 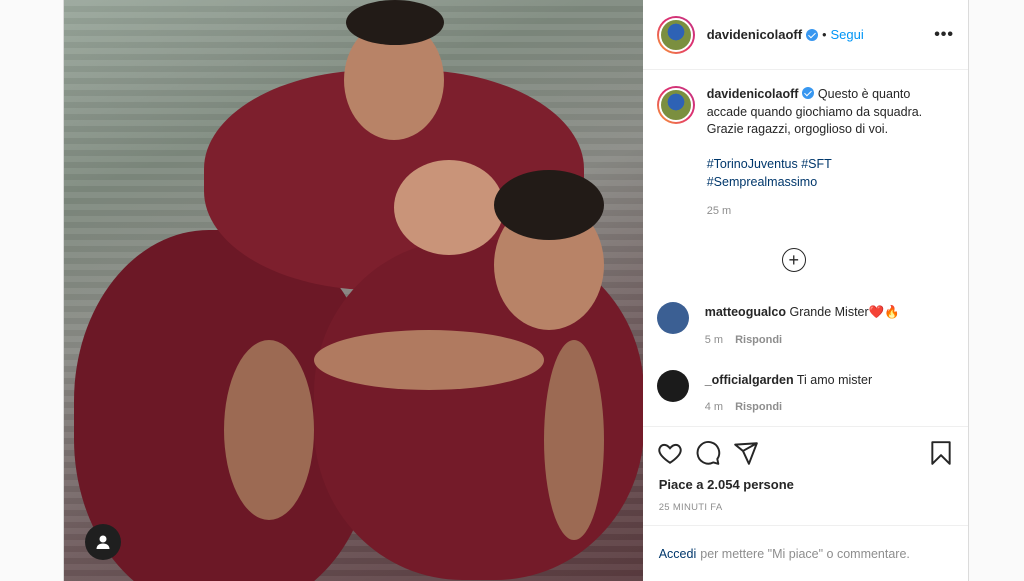 What do you see at coordinates (678, 554) in the screenshot?
I see `login-link: Accedi` at bounding box center [678, 554].